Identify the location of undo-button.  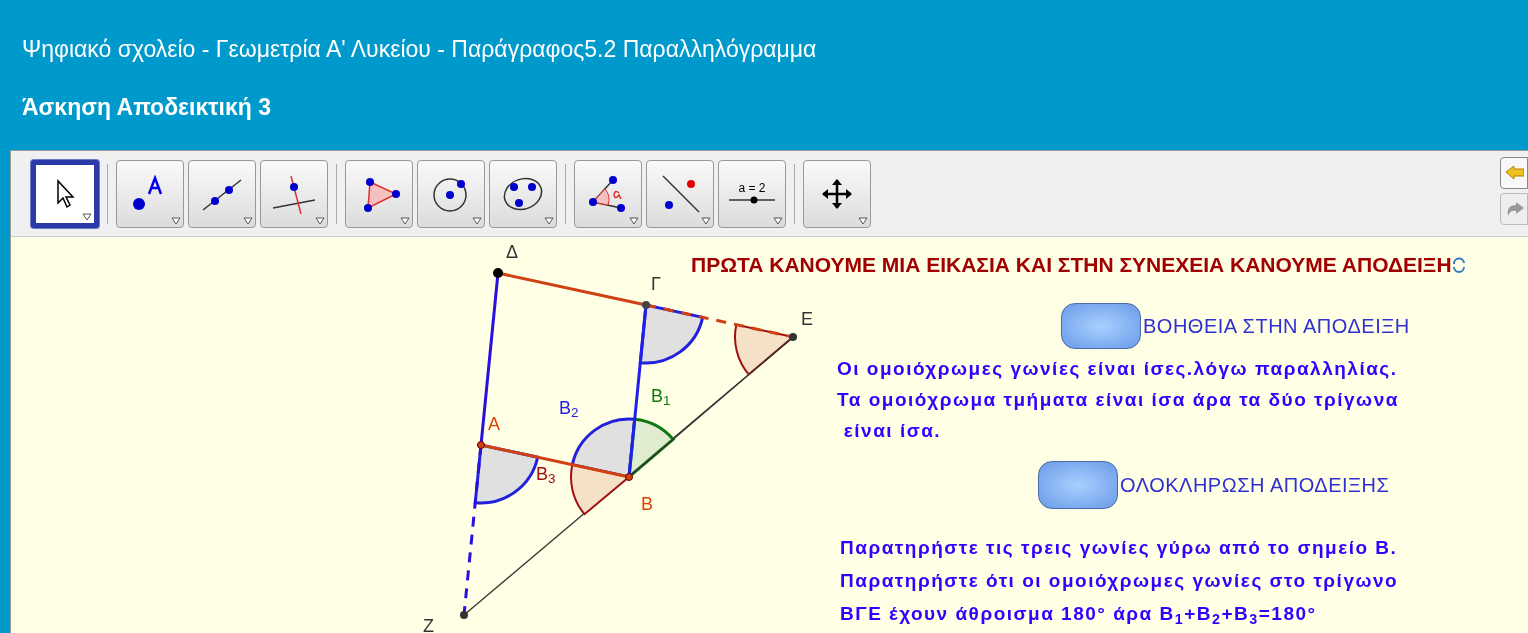
(1514, 173).